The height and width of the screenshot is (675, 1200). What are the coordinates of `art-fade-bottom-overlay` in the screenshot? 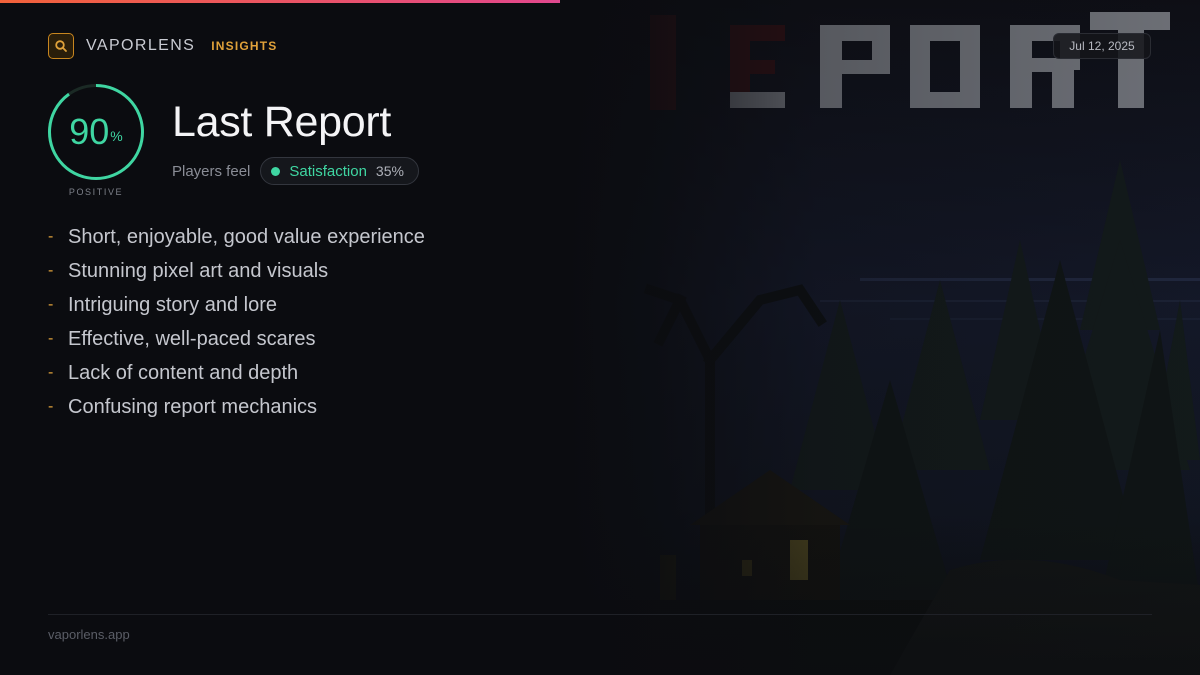 It's located at (880, 597).